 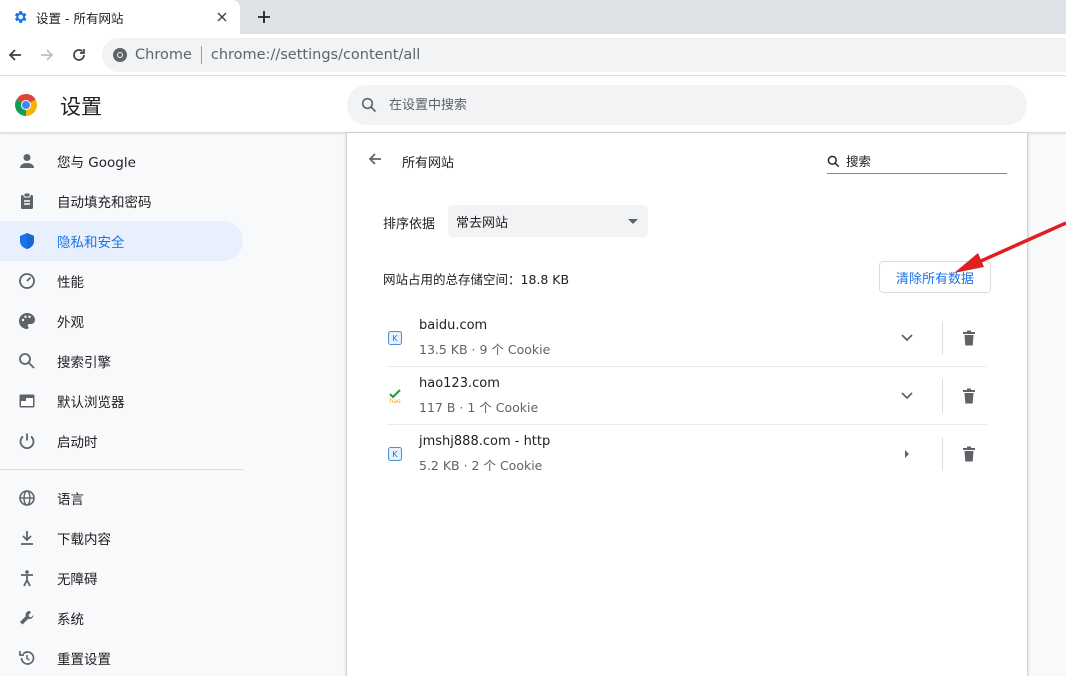 I want to click on sidebar-item-label: 隐私和安全, so click(x=91, y=243).